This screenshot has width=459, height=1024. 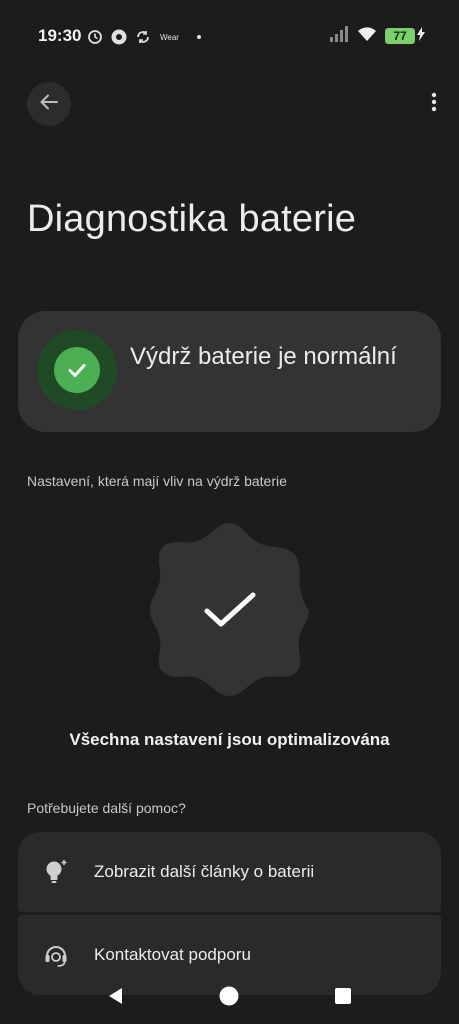 I want to click on timer-icon, so click(x=95, y=37).